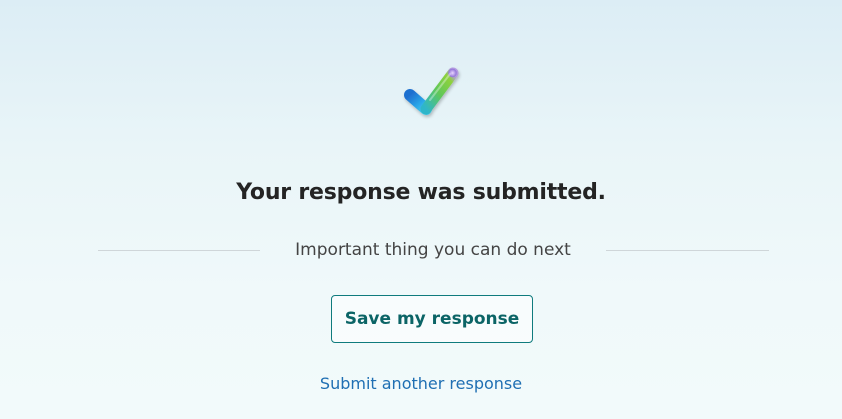 This screenshot has height=419, width=842. I want to click on next-steps-heading: Important thing you can do next, so click(433, 250).